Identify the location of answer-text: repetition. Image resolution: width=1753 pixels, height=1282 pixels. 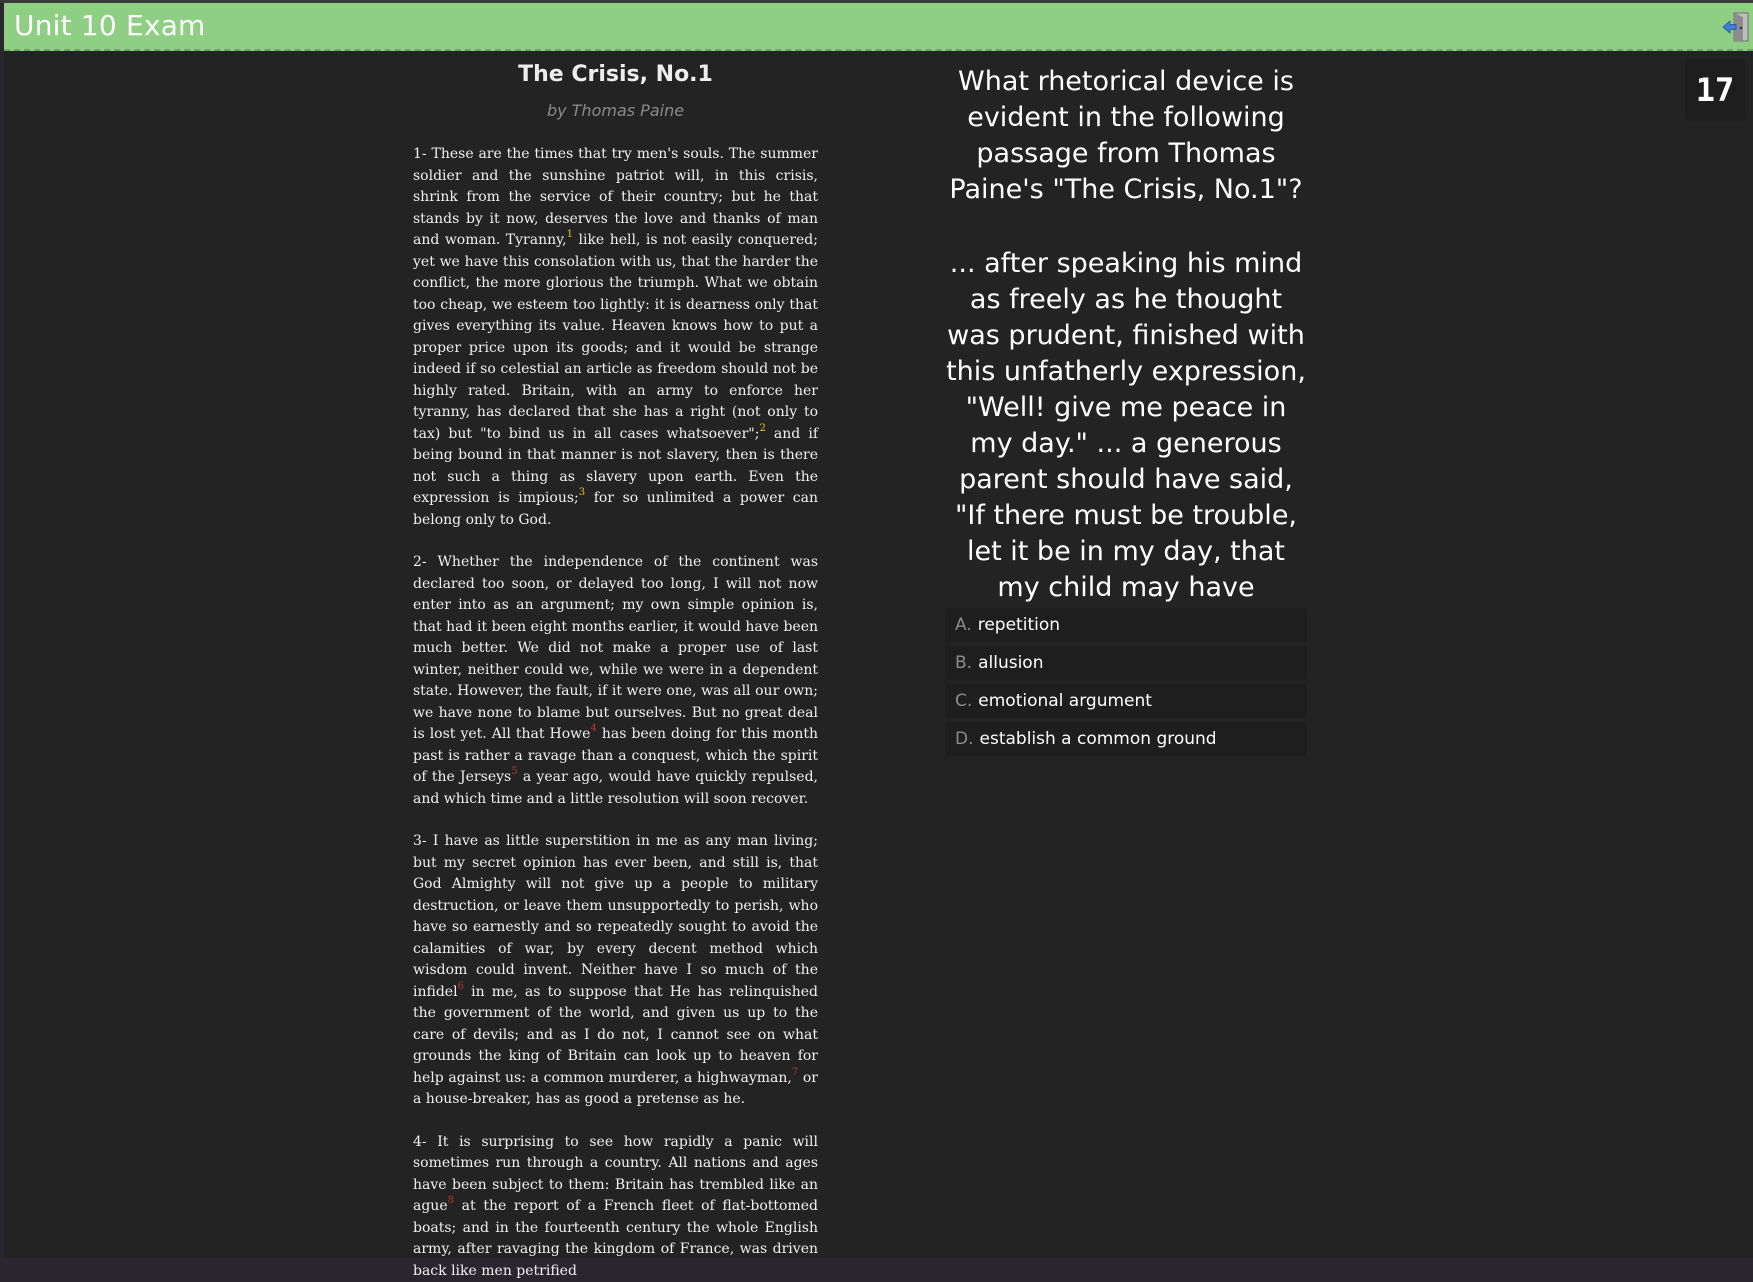
(1019, 625).